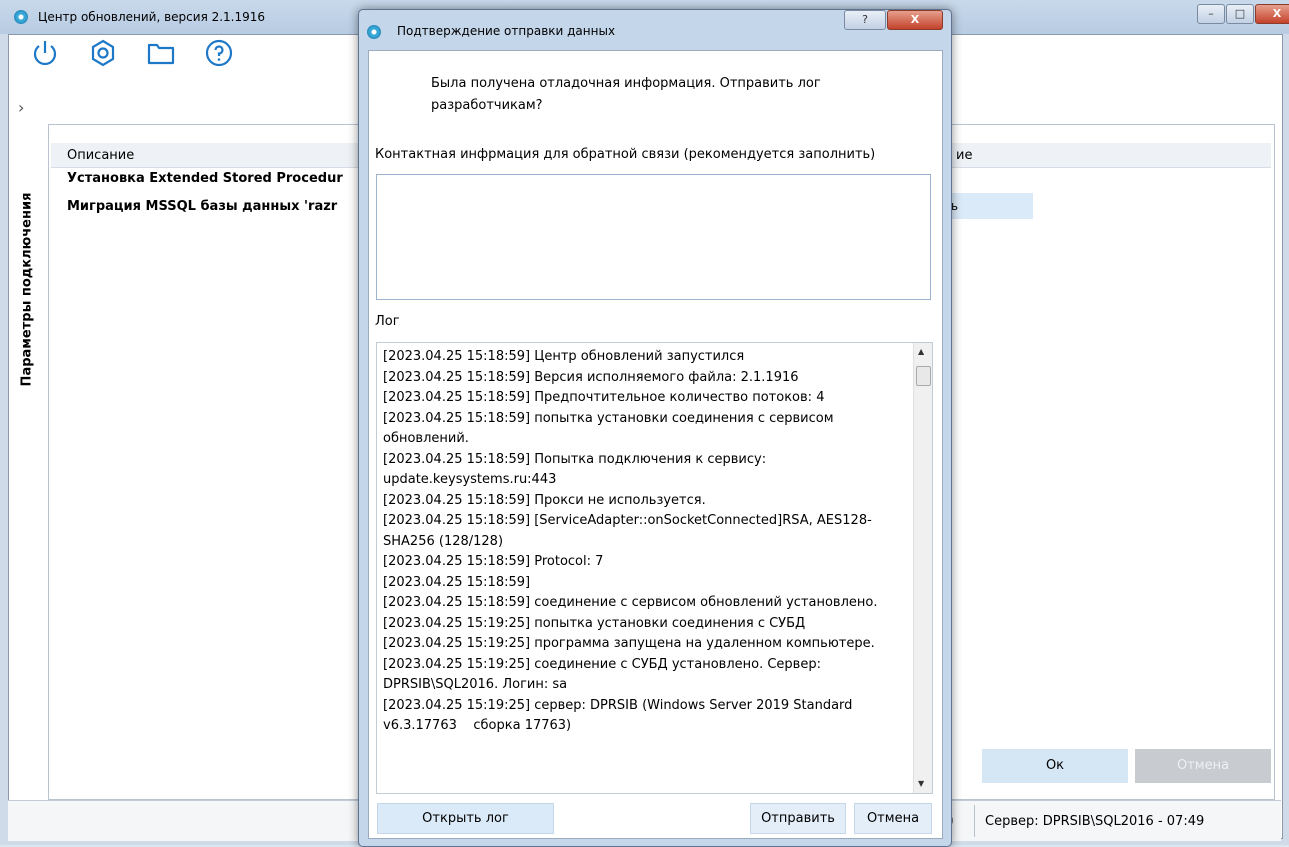 The width and height of the screenshot is (1289, 847). I want to click on table-row: Миграция MSSQL базы данных 'razr, so click(202, 206).